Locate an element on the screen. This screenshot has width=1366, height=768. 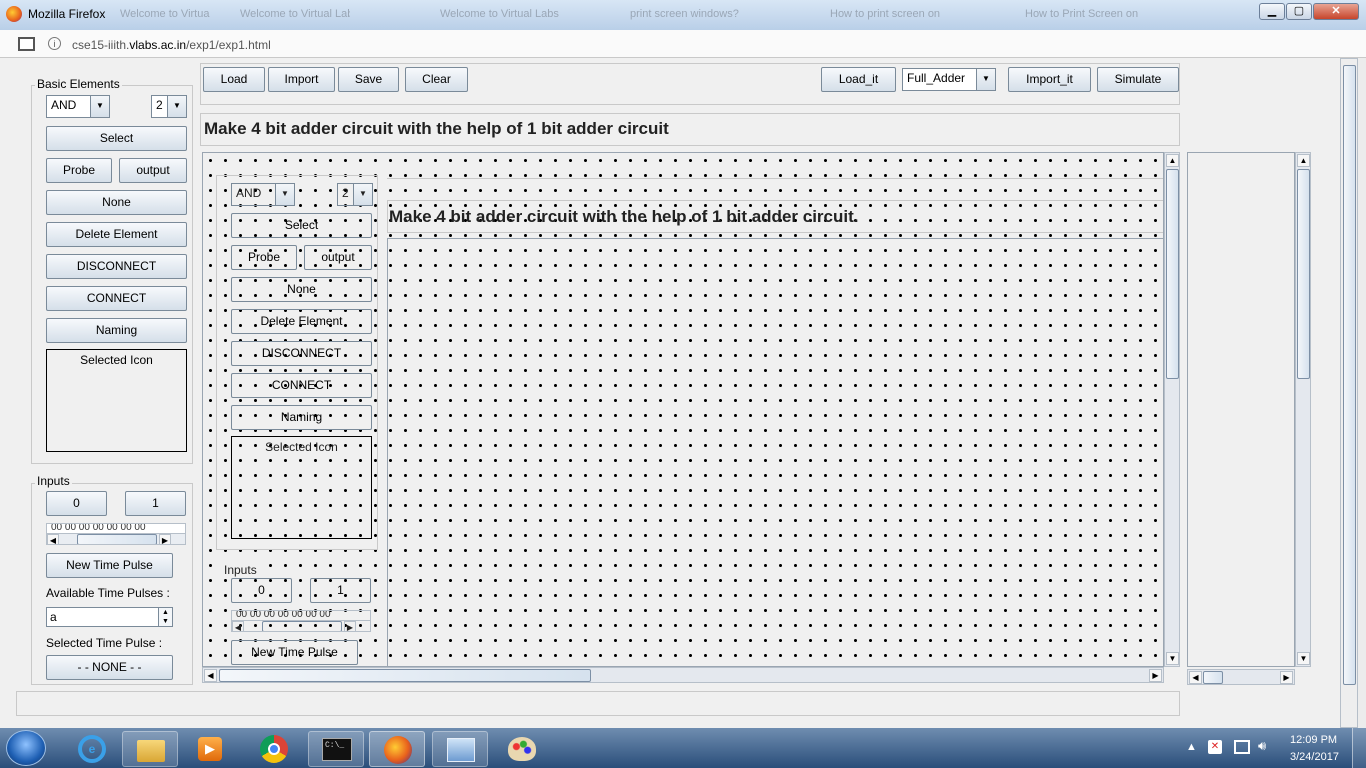
page-vscrollbar is located at coordinates (1349, 393).